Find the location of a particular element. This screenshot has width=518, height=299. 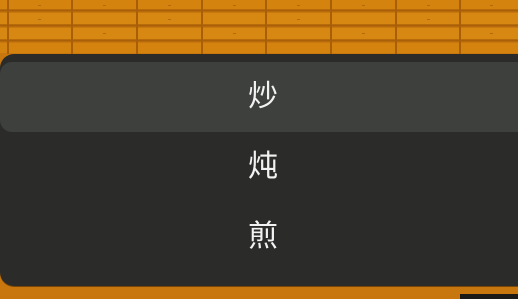

menu-item-label: 炒 is located at coordinates (263, 96).